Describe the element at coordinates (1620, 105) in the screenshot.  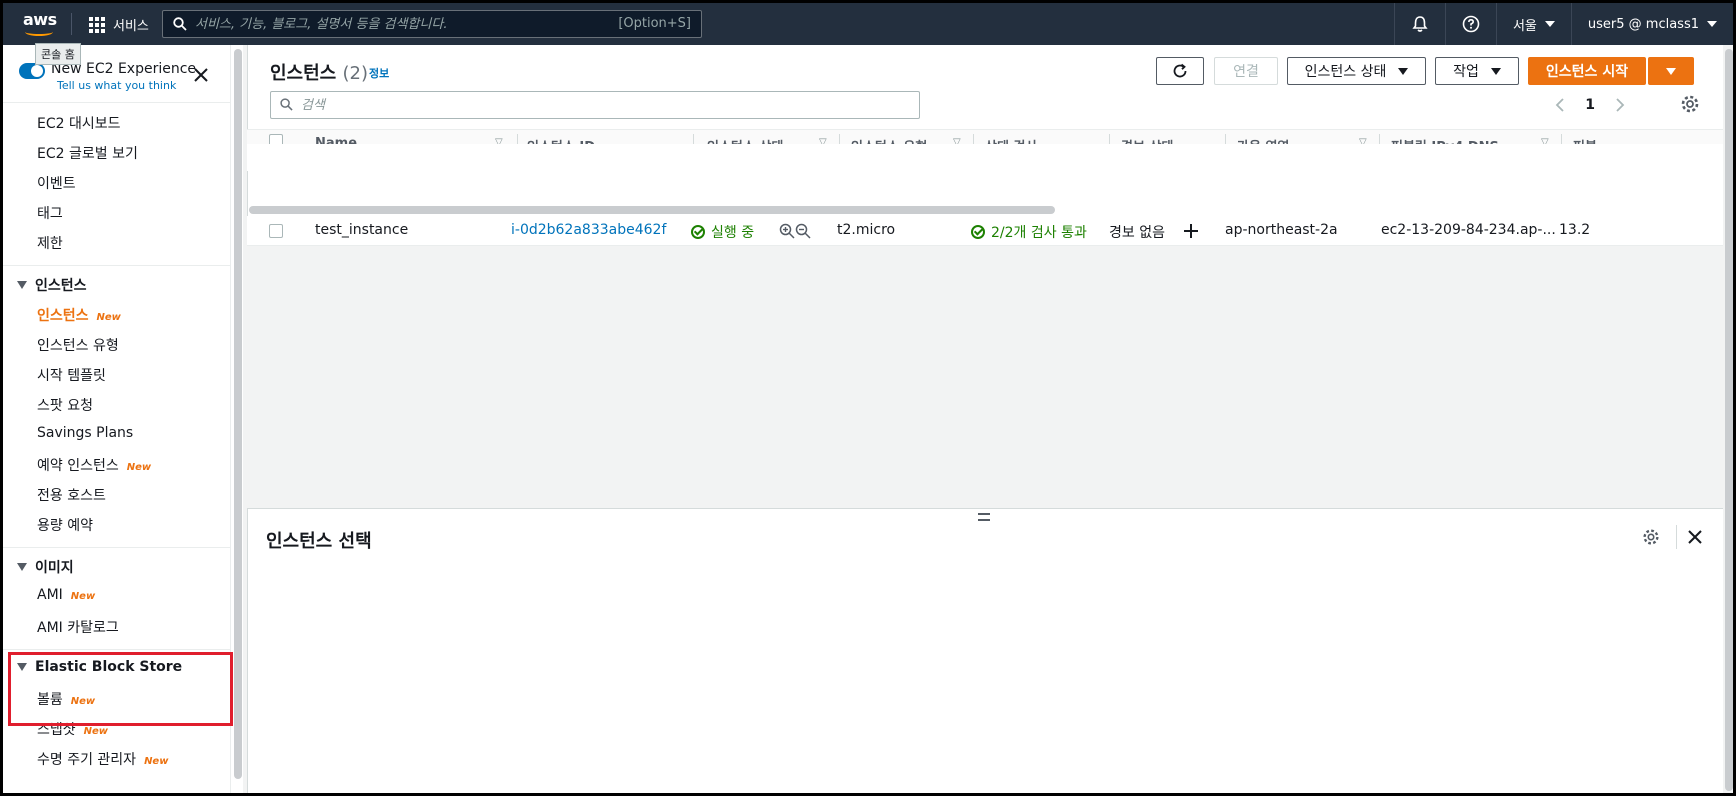
I see `chevron-right-icon` at that location.